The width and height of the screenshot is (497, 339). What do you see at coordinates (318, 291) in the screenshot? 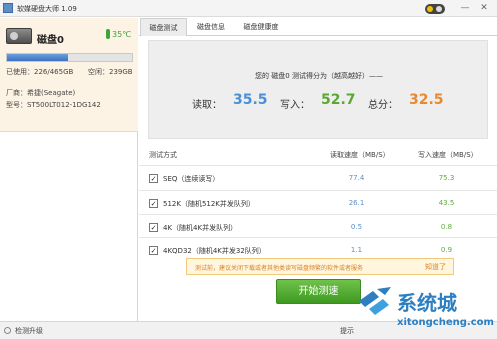
I see `start-test-button: 开始测速` at bounding box center [318, 291].